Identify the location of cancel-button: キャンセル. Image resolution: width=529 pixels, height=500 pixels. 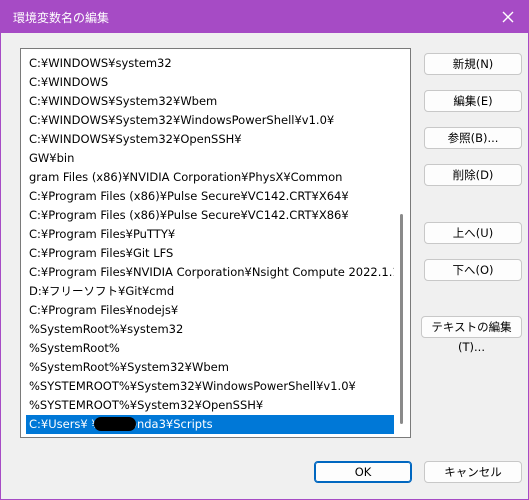
(473, 472).